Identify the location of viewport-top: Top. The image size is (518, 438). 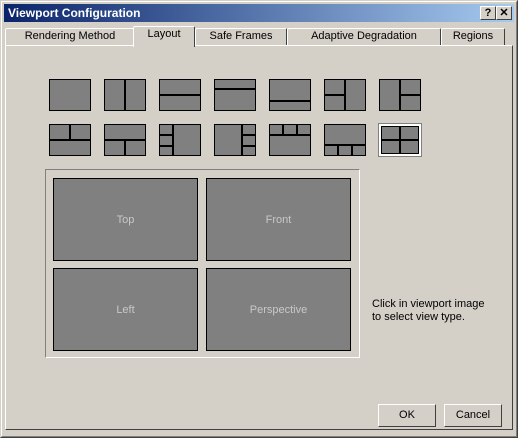
(125, 219).